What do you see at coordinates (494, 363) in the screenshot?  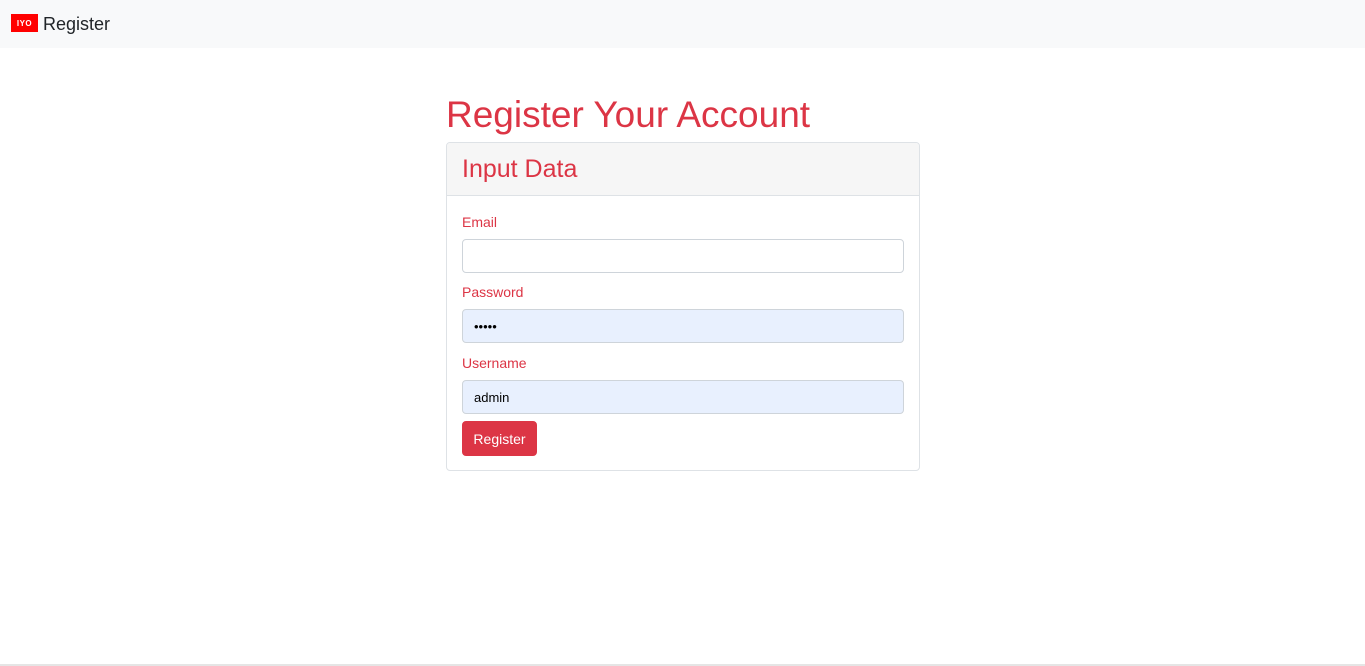 I see `username-label: Username` at bounding box center [494, 363].